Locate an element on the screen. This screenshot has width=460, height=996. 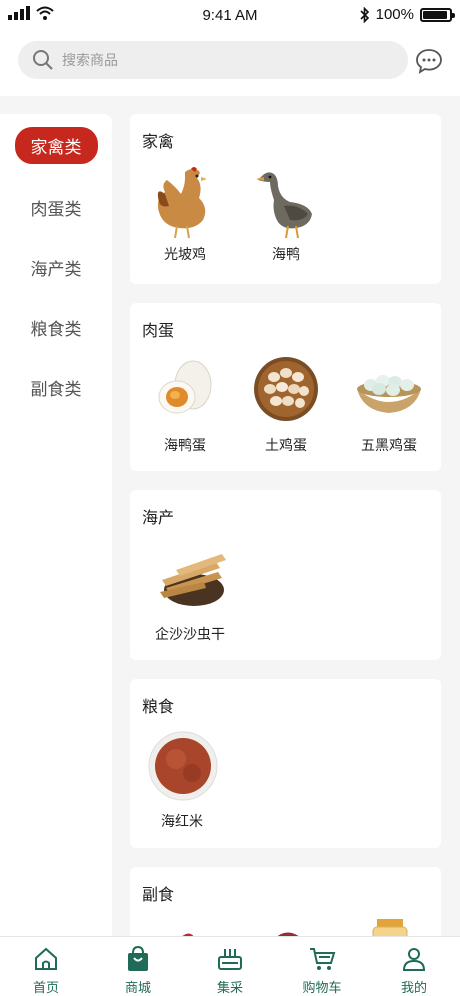
dried-sandworm-image is located at coordinates (191, 578).